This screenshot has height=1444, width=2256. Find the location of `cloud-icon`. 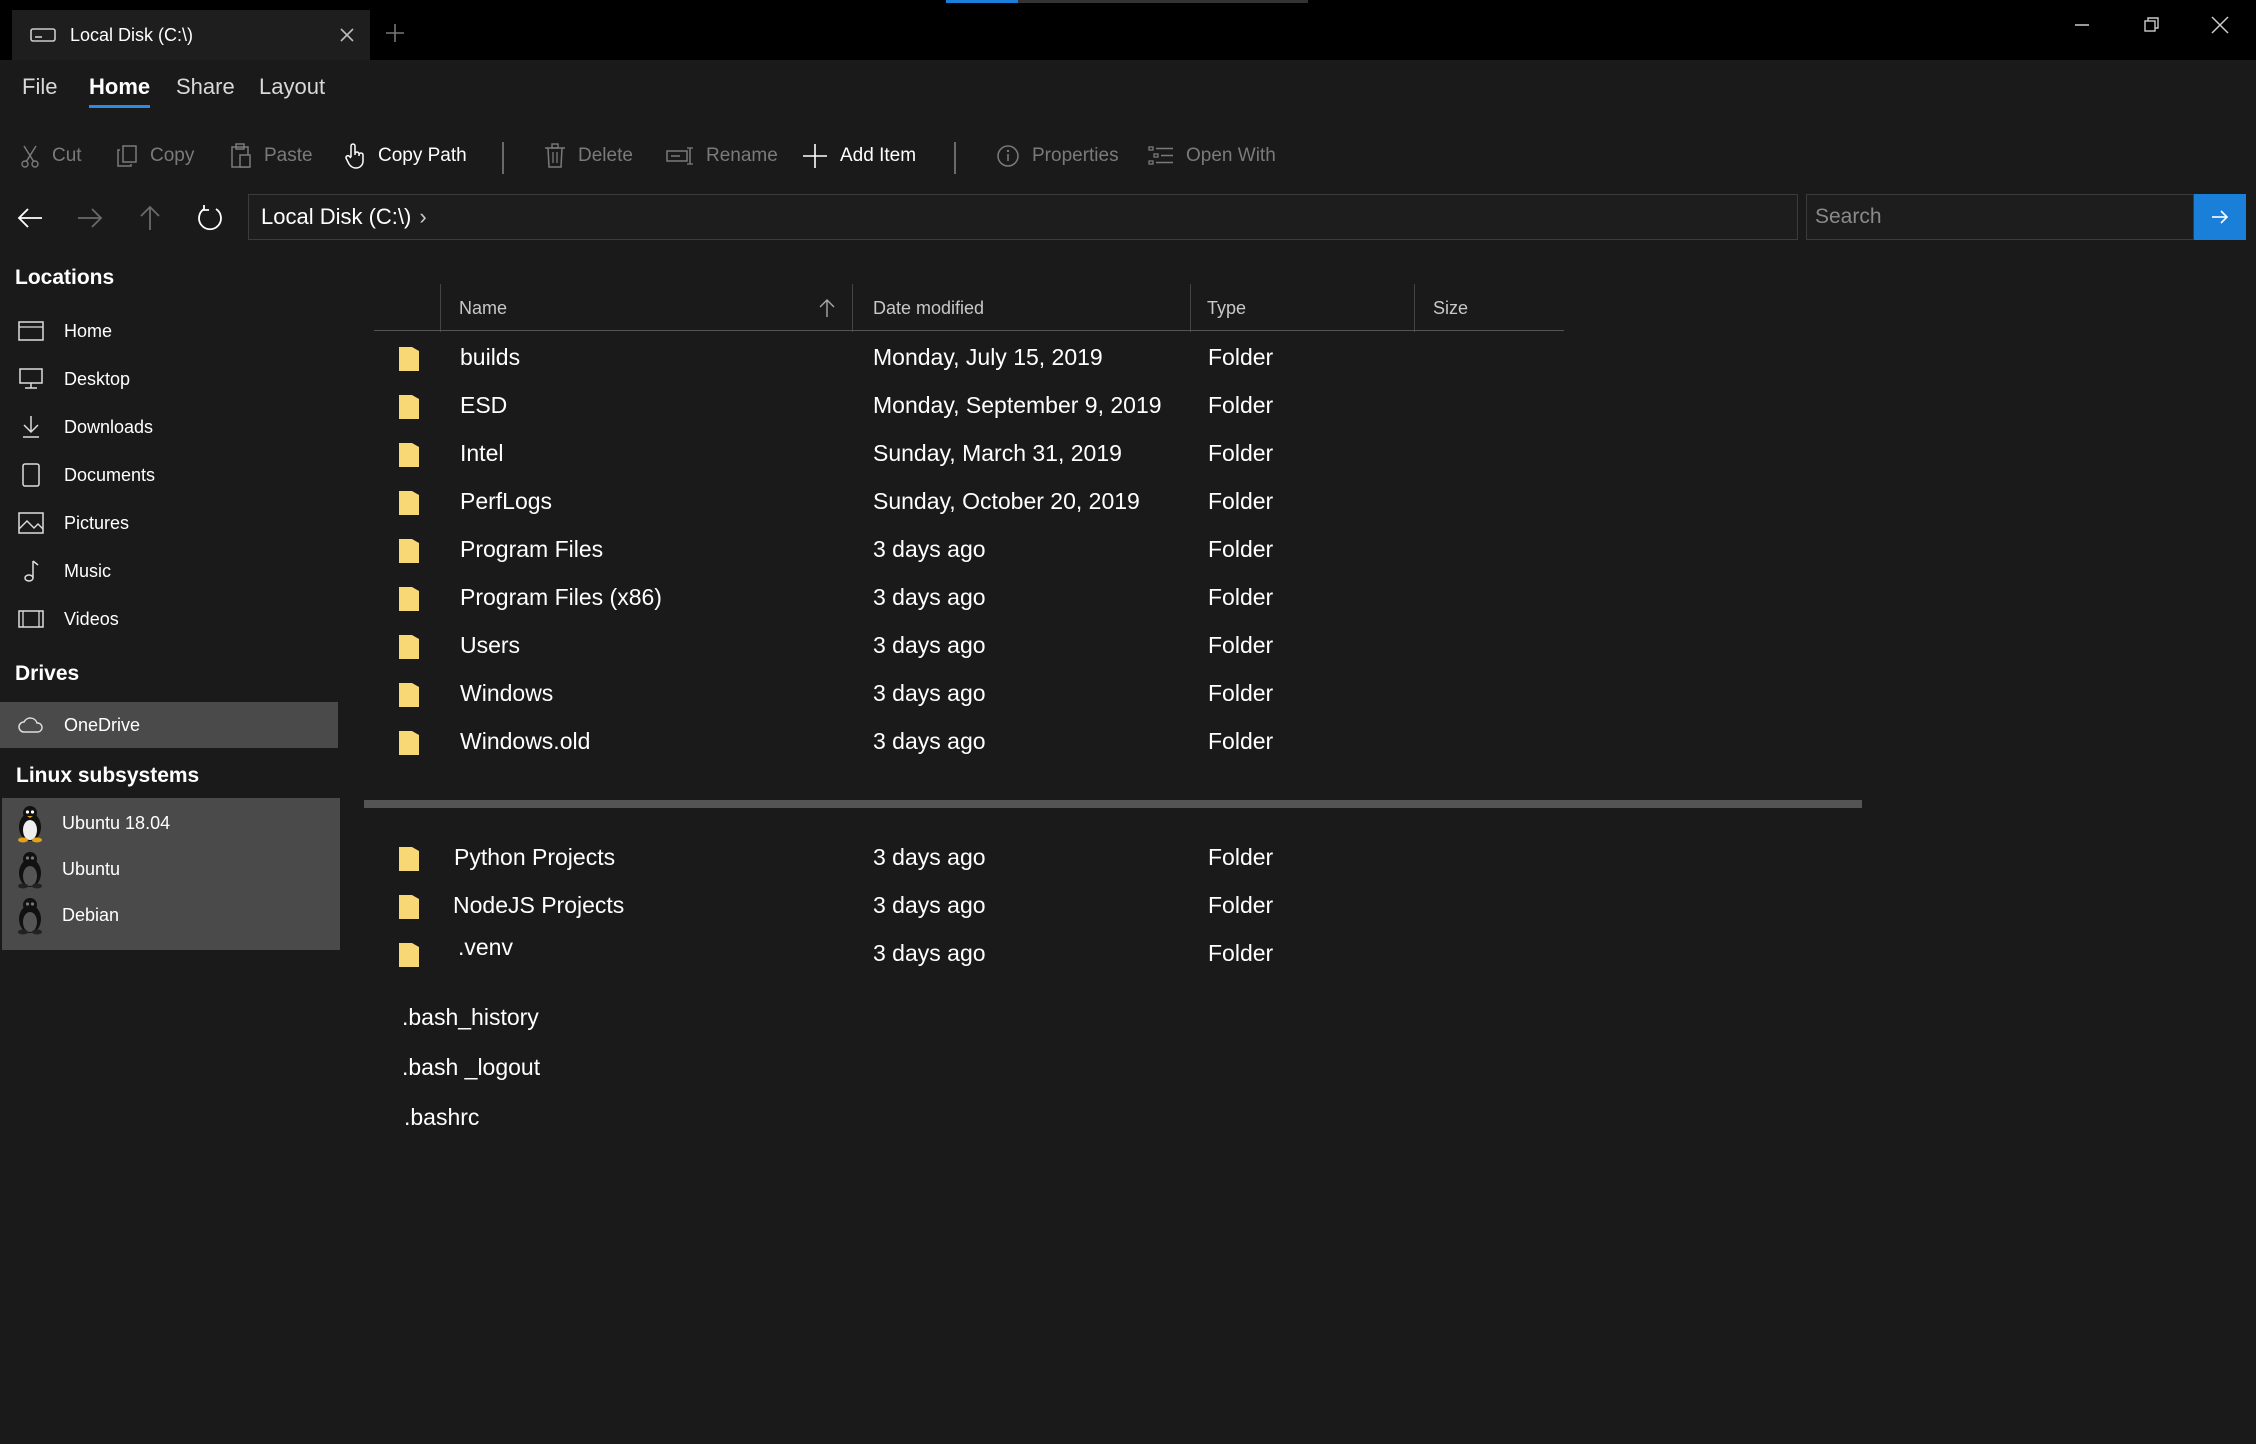

cloud-icon is located at coordinates (31, 725).